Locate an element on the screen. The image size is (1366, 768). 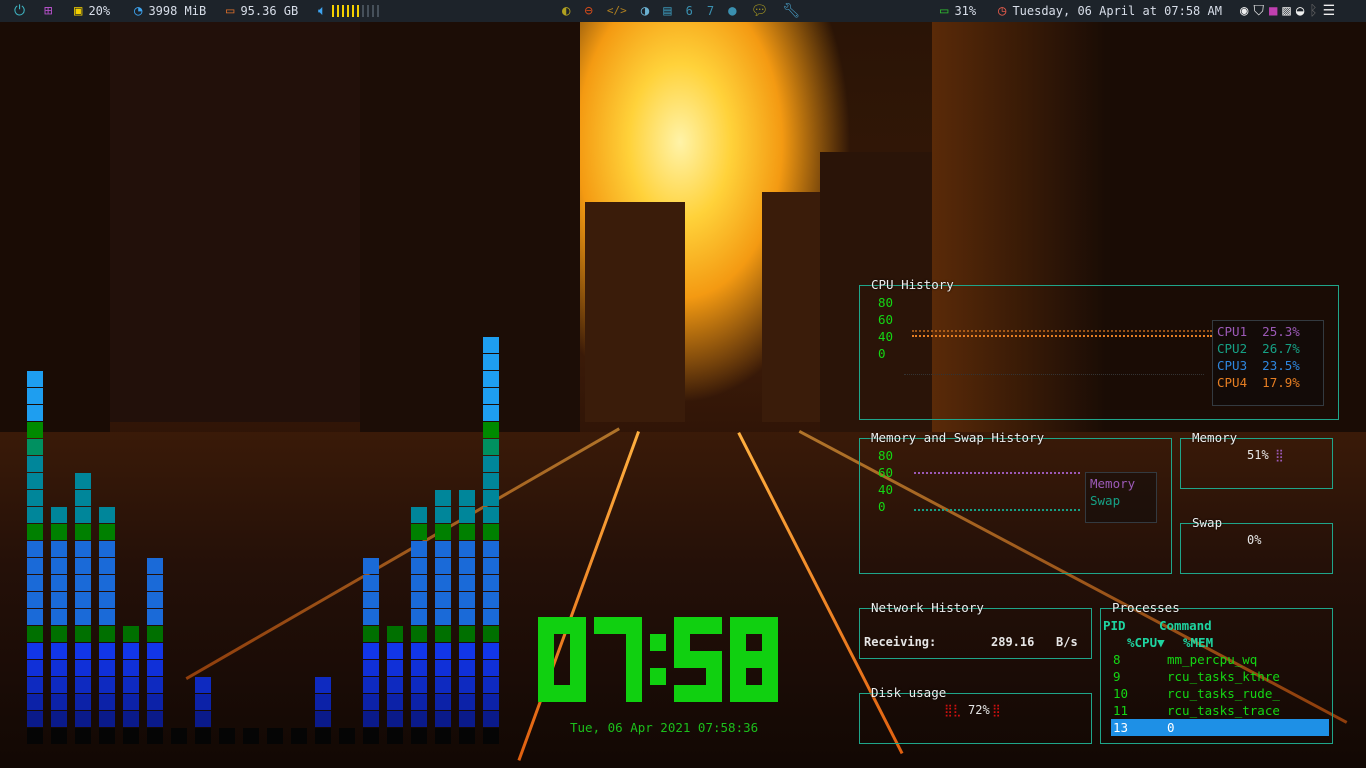
power-icon: ⏻ is located at coordinates (19, 11).